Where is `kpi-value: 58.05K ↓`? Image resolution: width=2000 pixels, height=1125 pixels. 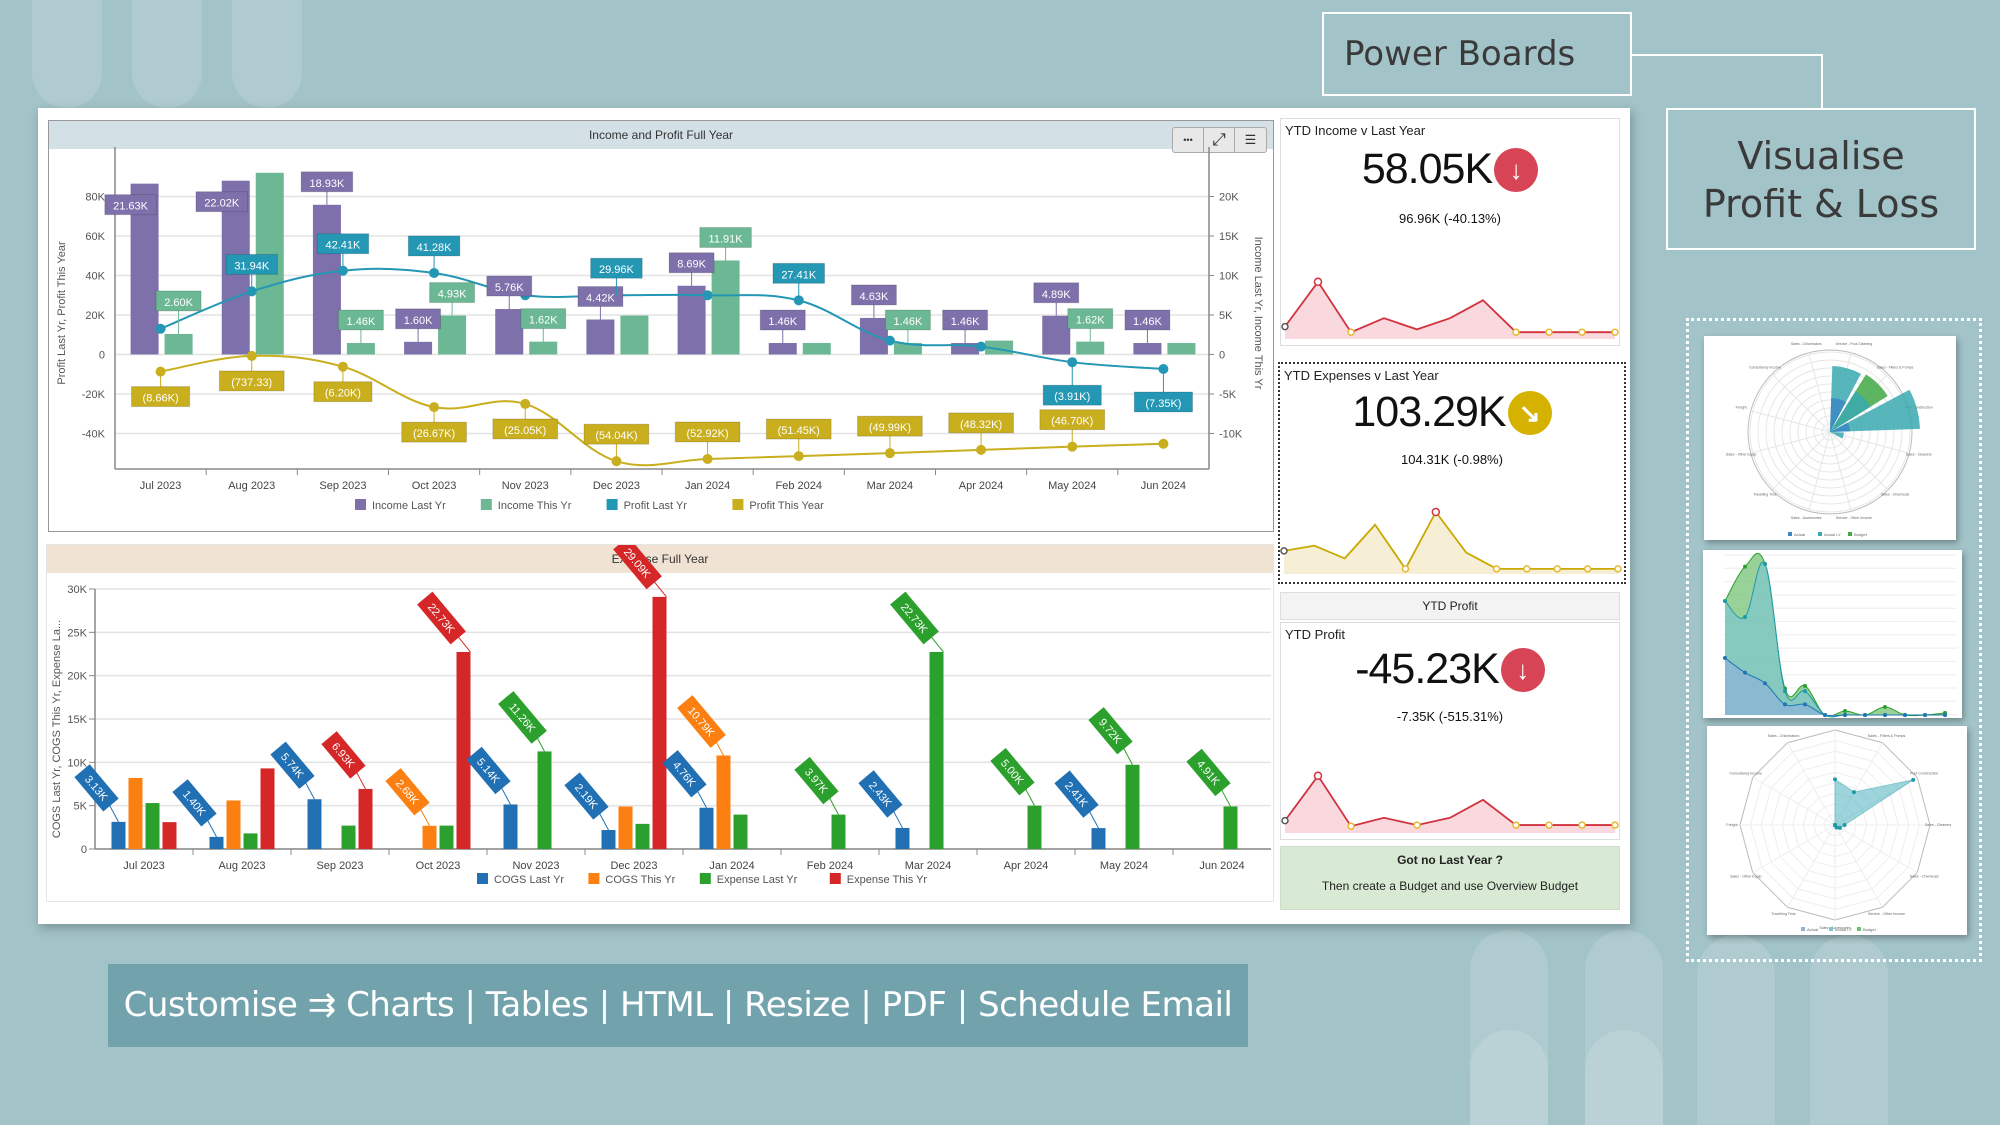
kpi-value: 58.05K ↓ is located at coordinates (1450, 168).